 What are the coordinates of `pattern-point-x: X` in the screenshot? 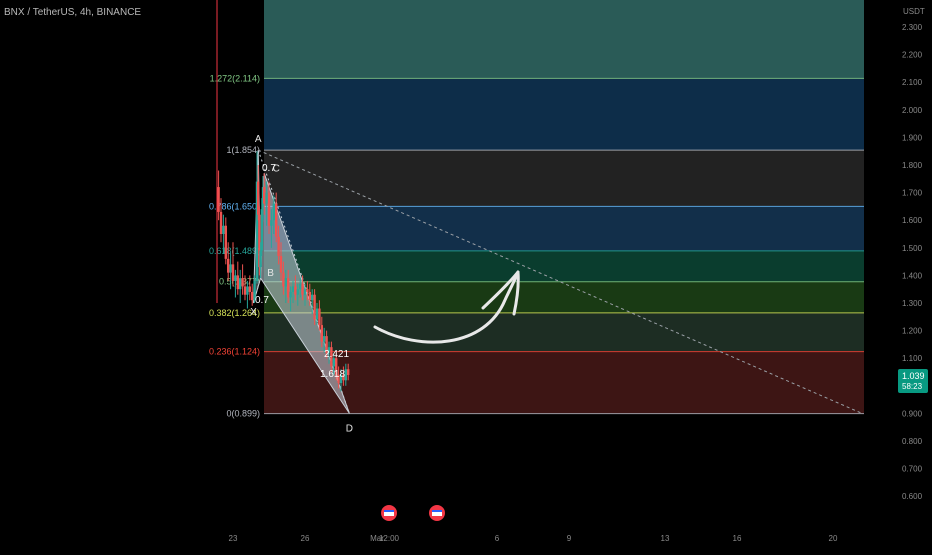 It's located at (253, 312).